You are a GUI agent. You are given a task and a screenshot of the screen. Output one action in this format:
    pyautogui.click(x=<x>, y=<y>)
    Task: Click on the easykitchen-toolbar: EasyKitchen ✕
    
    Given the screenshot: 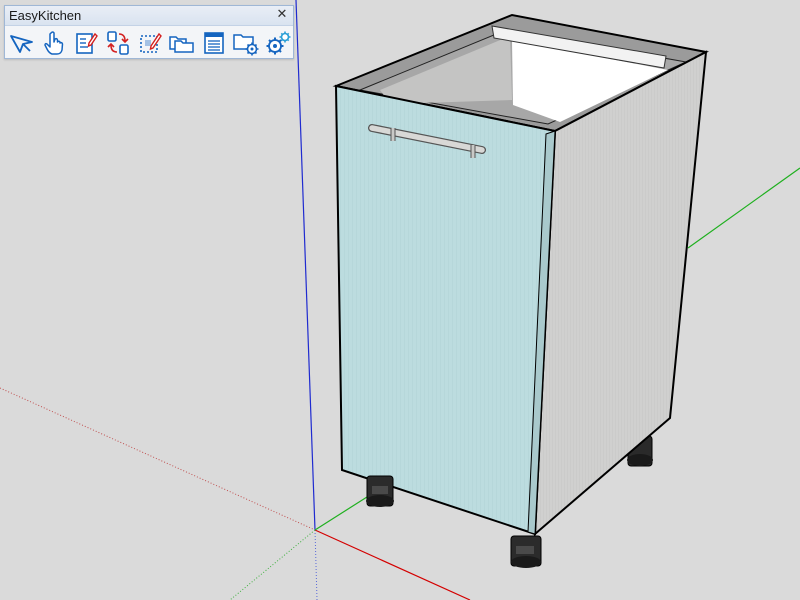 What is the action you would take?
    pyautogui.click(x=149, y=32)
    